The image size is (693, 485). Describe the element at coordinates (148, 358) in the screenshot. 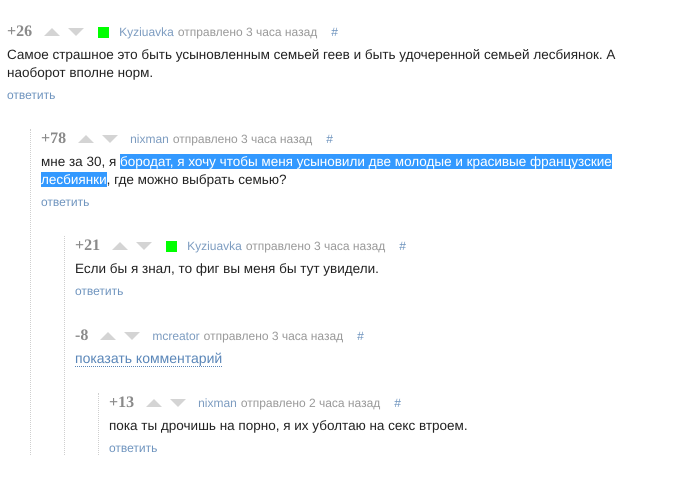

I see `show-comment-link: показать комментарий` at that location.